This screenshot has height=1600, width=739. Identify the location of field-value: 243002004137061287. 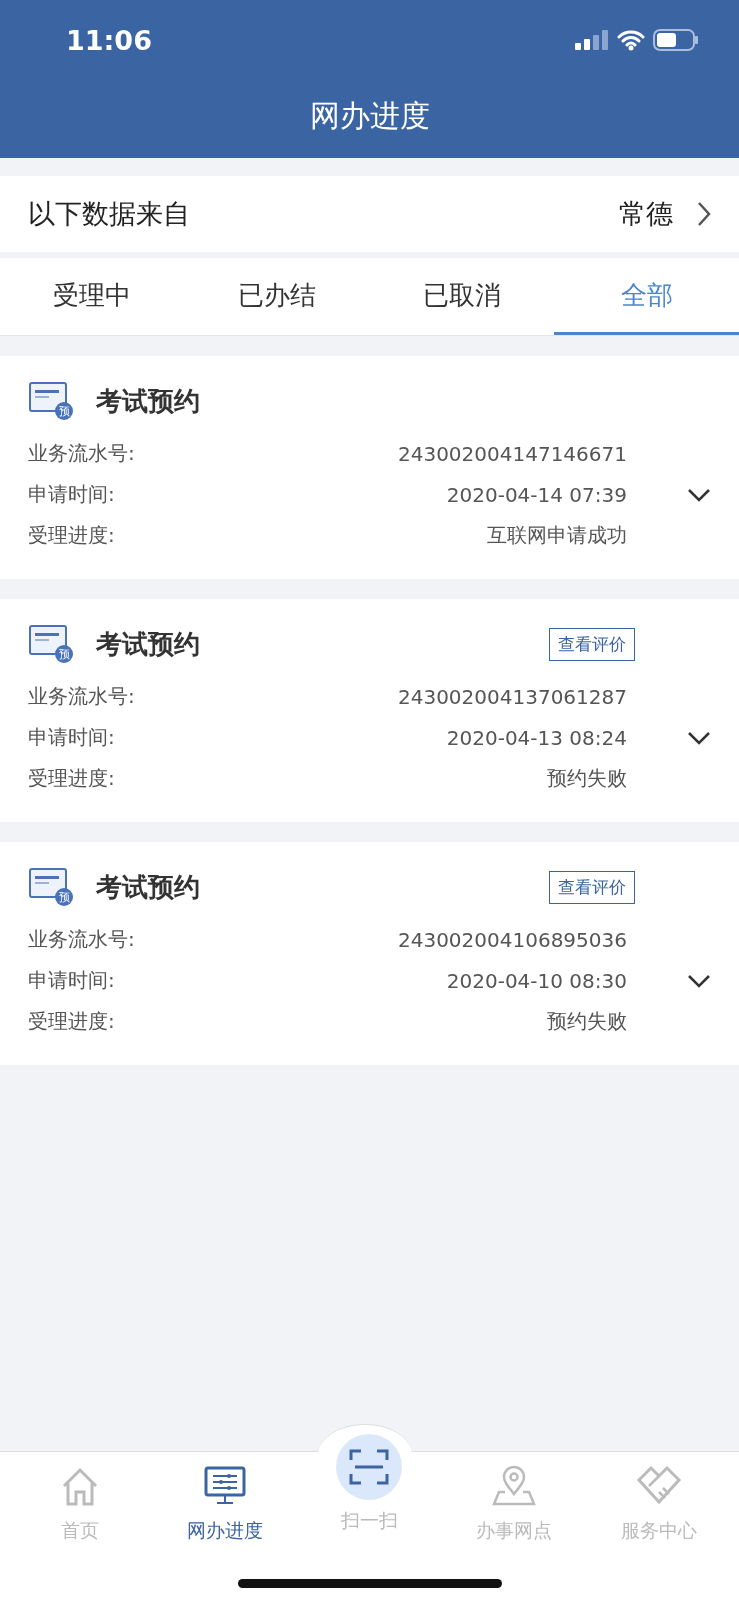
(512, 696).